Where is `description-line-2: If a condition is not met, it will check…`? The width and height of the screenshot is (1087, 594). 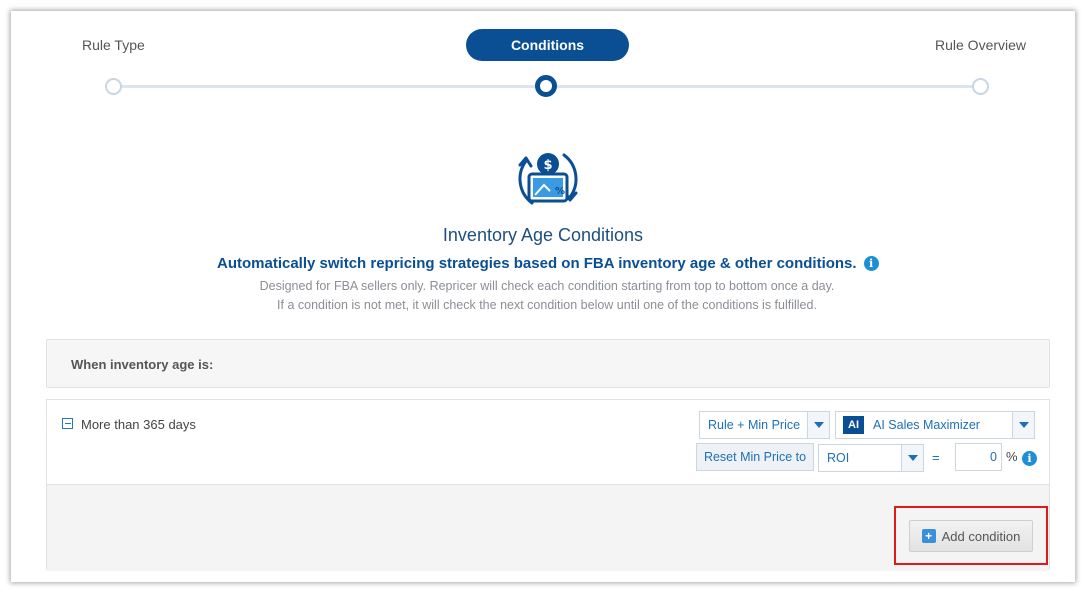
description-line-2: If a condition is not met, it will check… is located at coordinates (547, 305).